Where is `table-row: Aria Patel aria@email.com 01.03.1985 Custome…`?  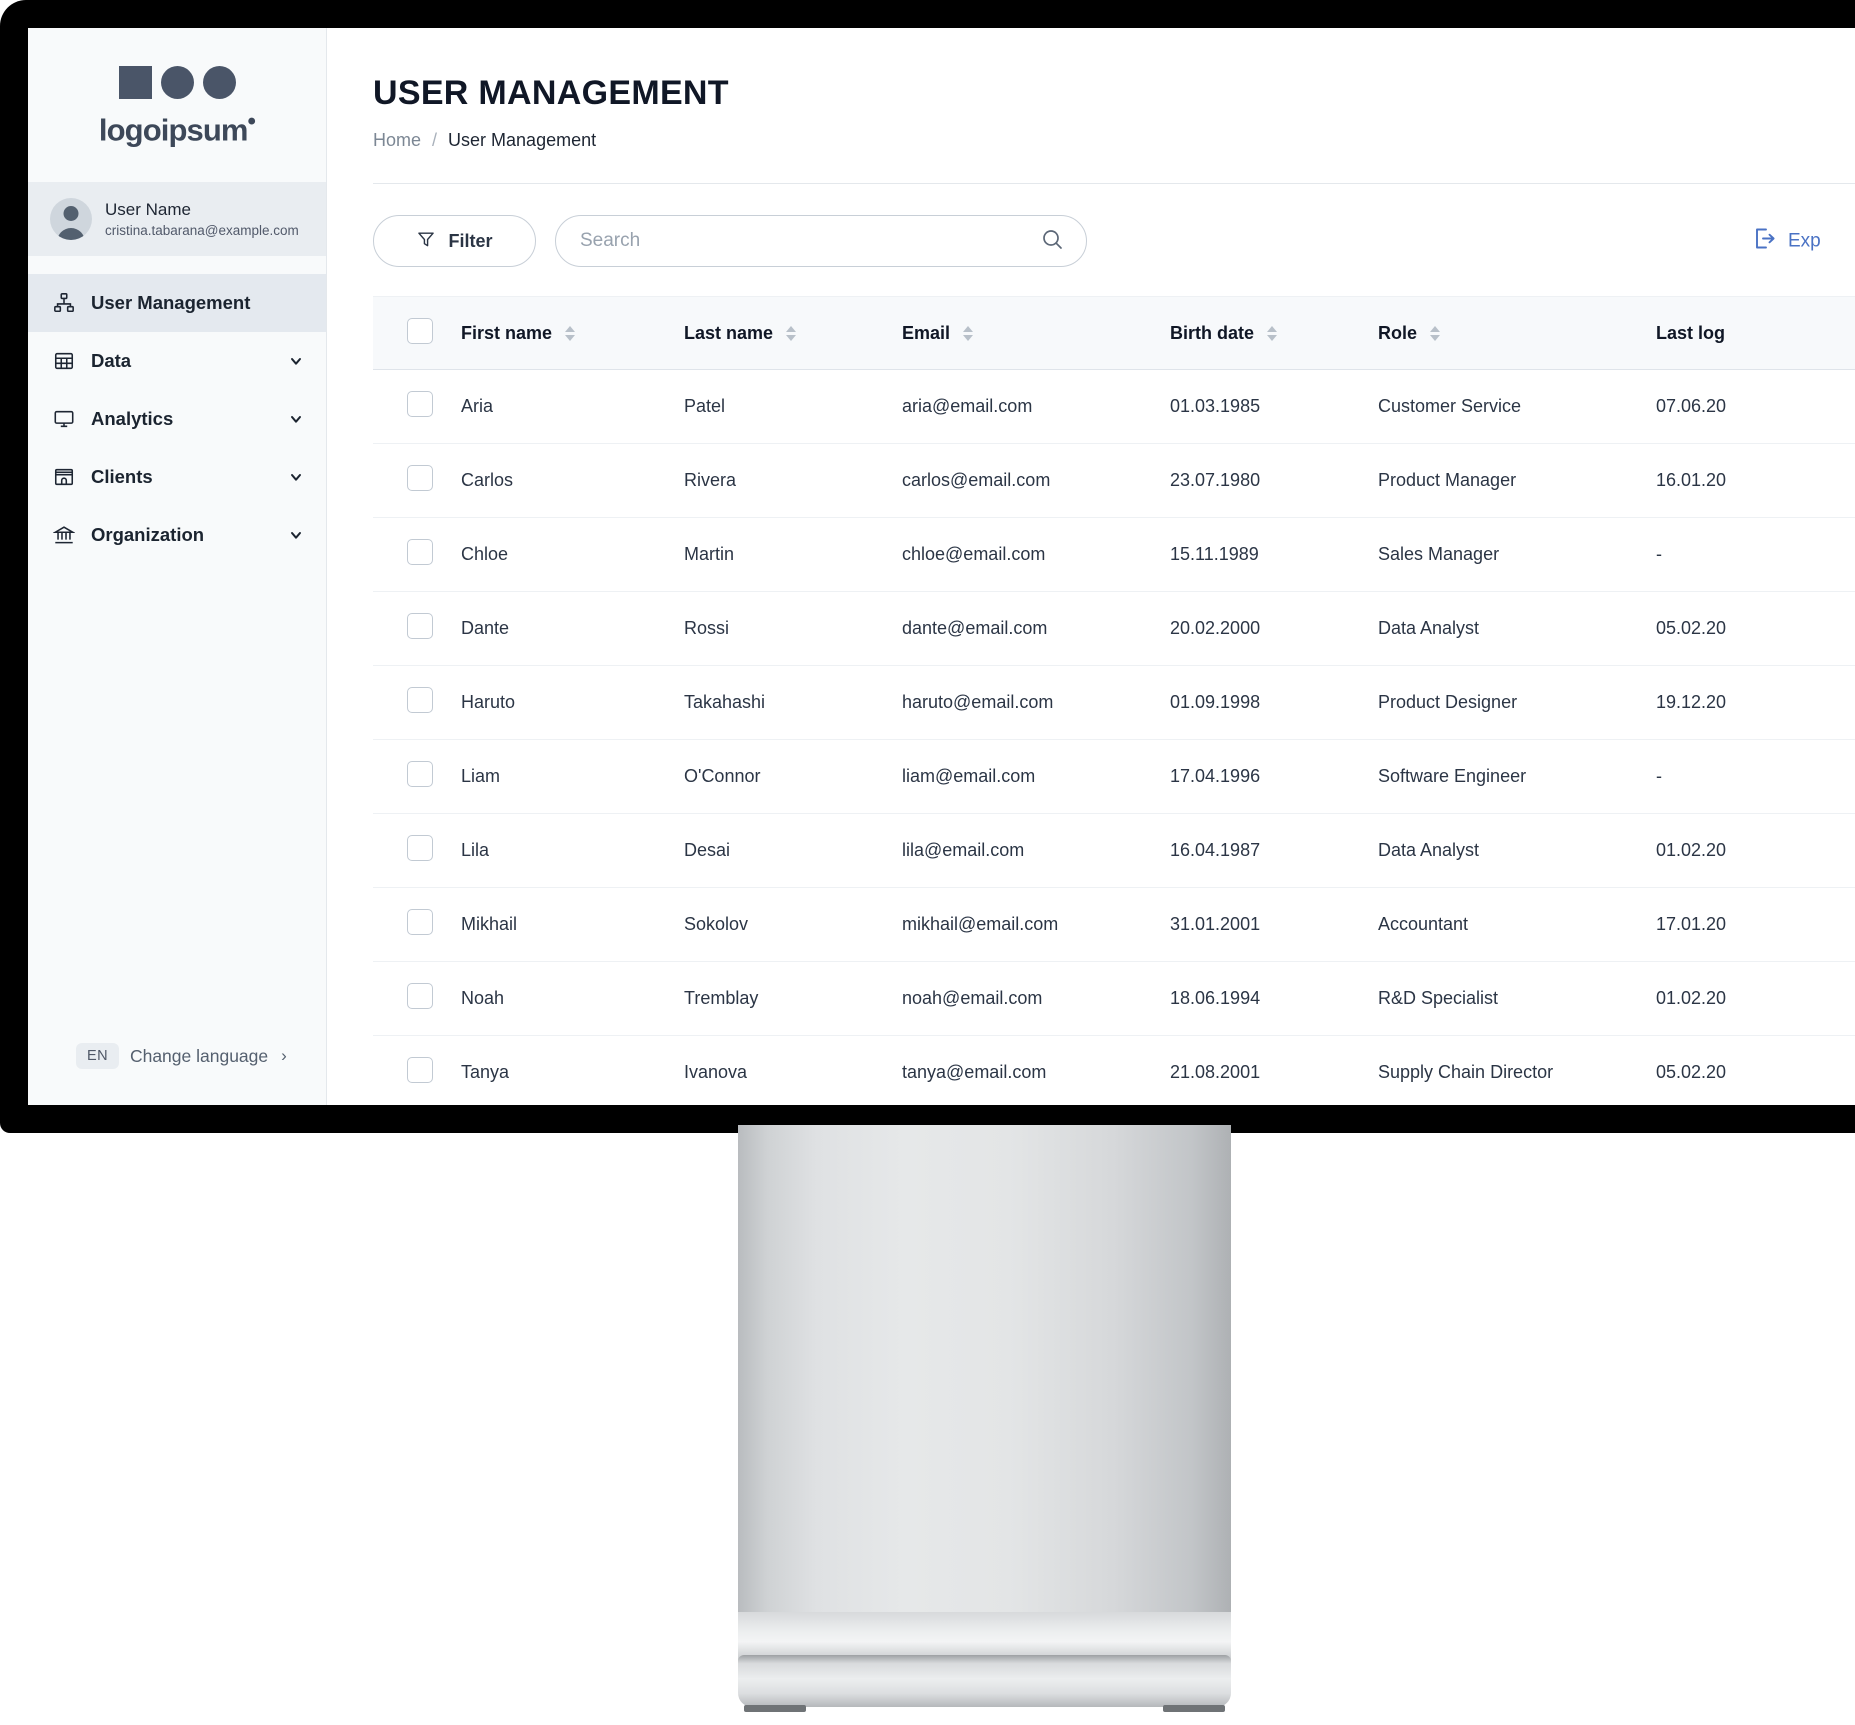
table-row: Aria Patel aria@email.com 01.03.1985 Custome… is located at coordinates (1114, 406).